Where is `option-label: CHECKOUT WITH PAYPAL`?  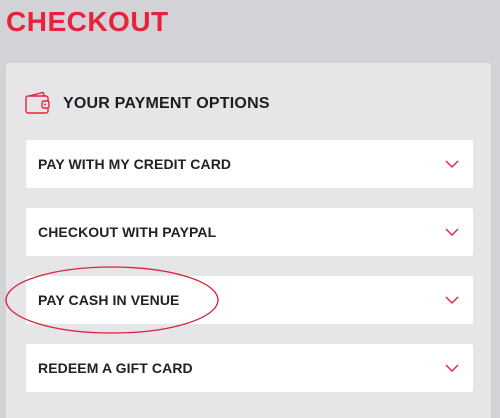 option-label: CHECKOUT WITH PAYPAL is located at coordinates (127, 232).